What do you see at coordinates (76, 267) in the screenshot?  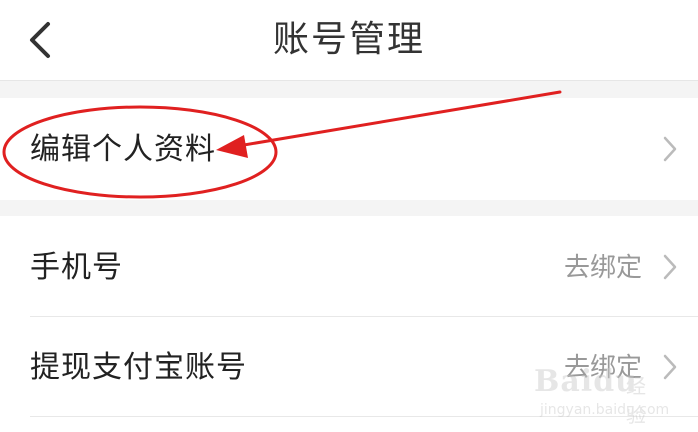 I see `row-phone-number-label: 手机号` at bounding box center [76, 267].